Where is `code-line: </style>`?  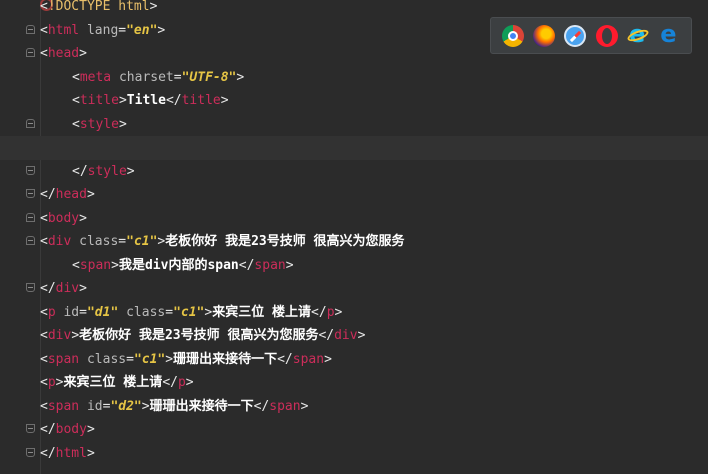 code-line: </style> is located at coordinates (354, 172).